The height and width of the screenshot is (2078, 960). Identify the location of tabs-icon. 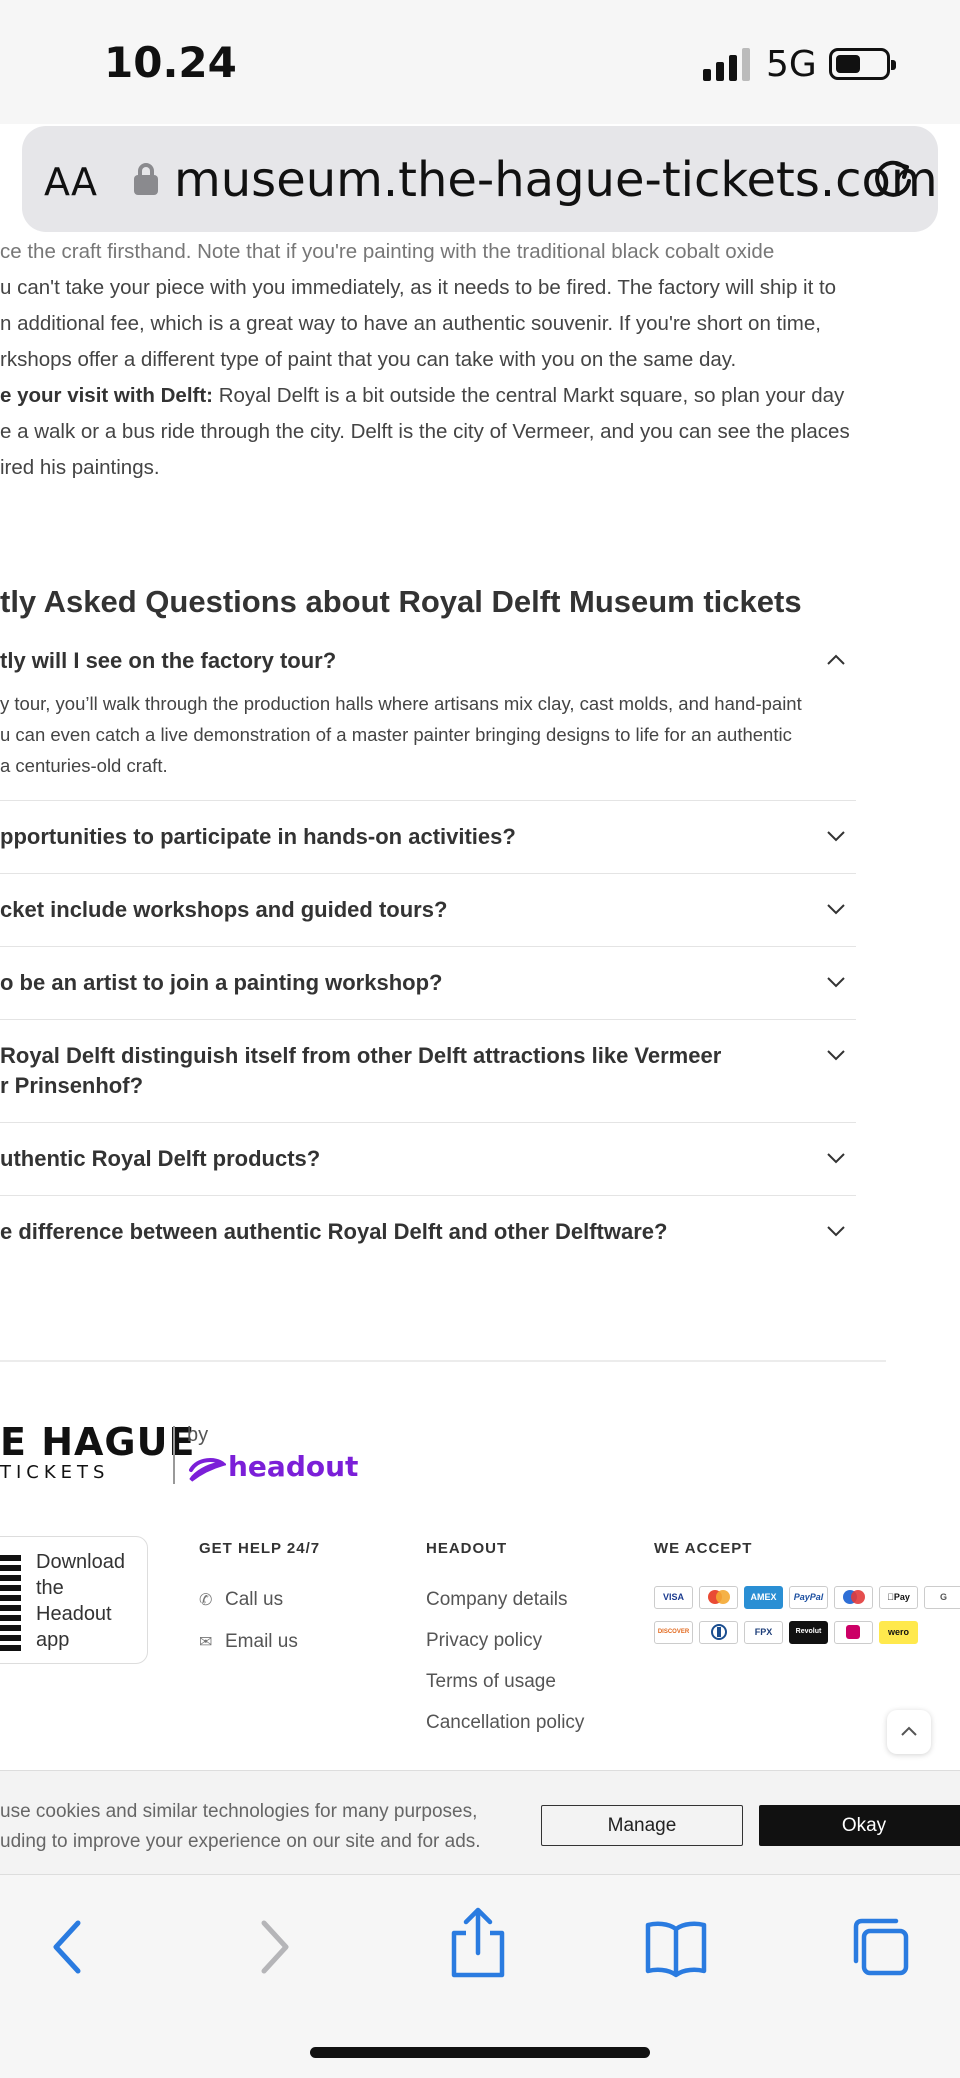
(880, 1947).